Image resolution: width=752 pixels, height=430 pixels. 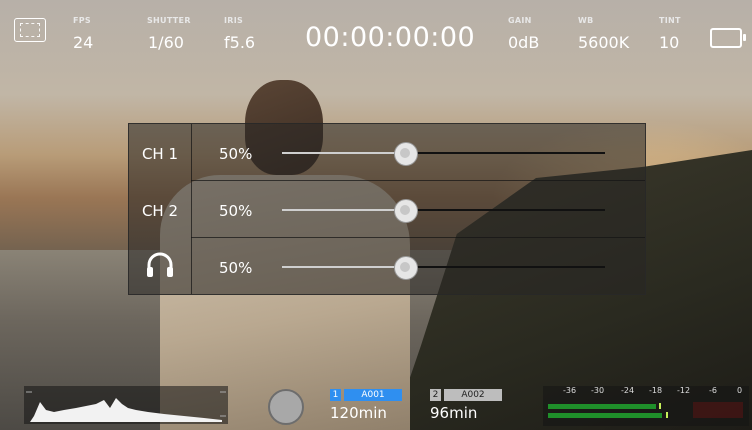 What do you see at coordinates (234, 20) in the screenshot?
I see `iris-label: IRIS` at bounding box center [234, 20].